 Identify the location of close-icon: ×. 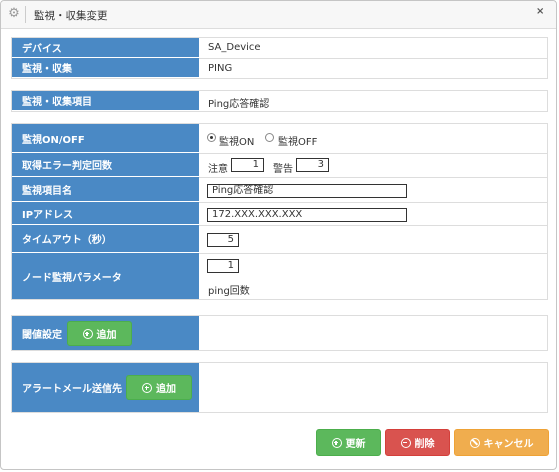
(540, 11).